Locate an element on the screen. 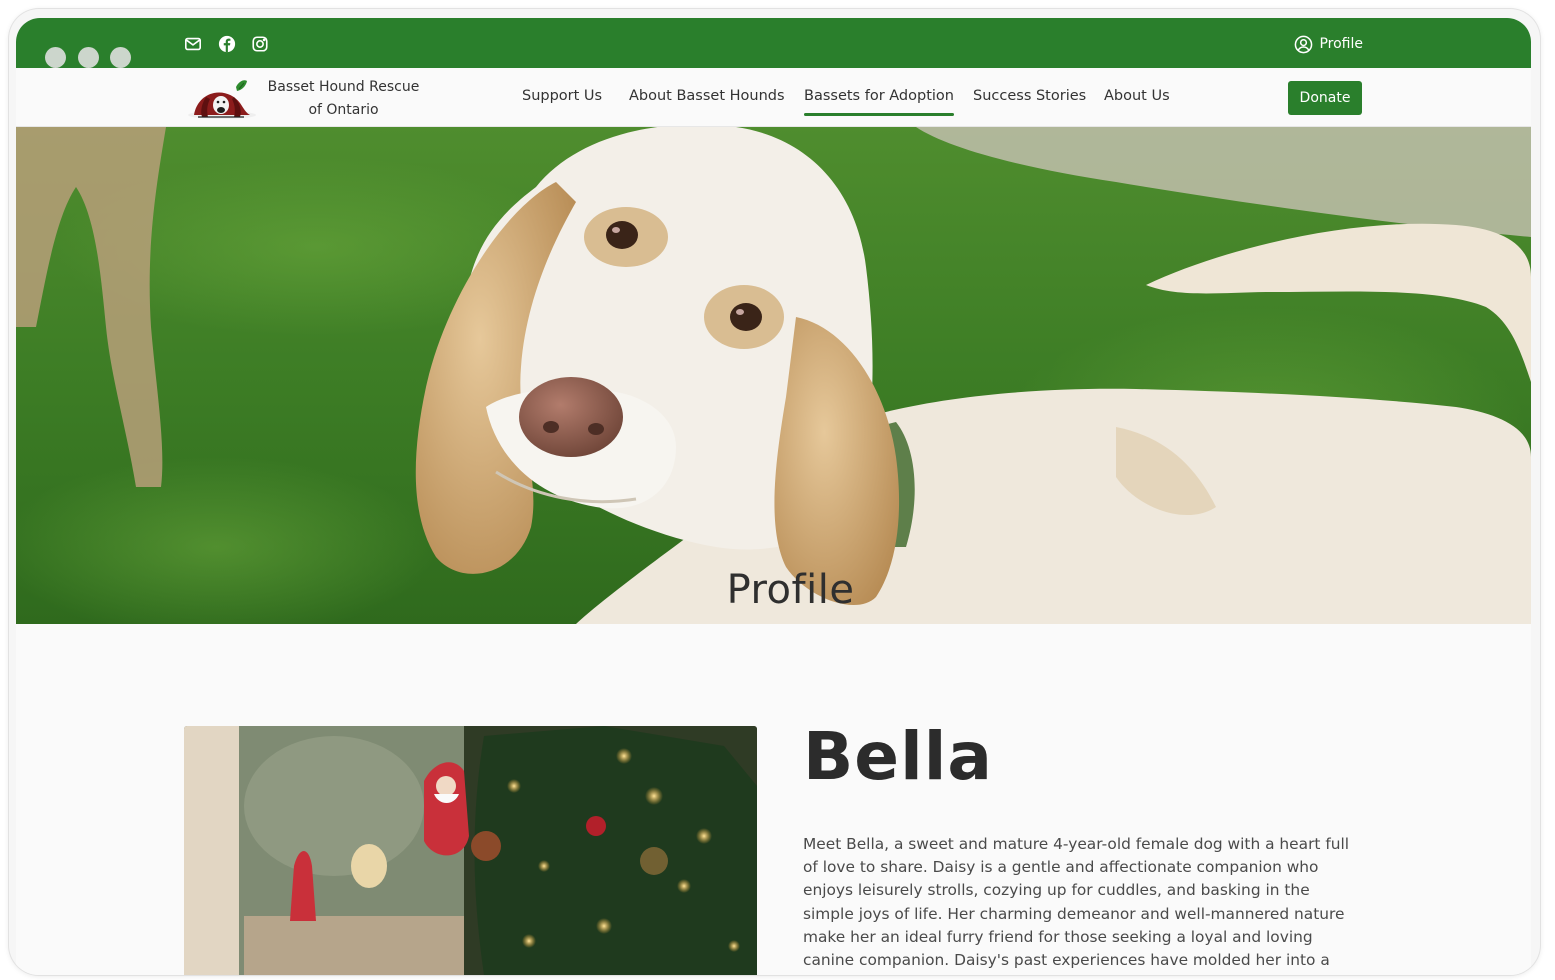  dog-name: Bella is located at coordinates (898, 756).